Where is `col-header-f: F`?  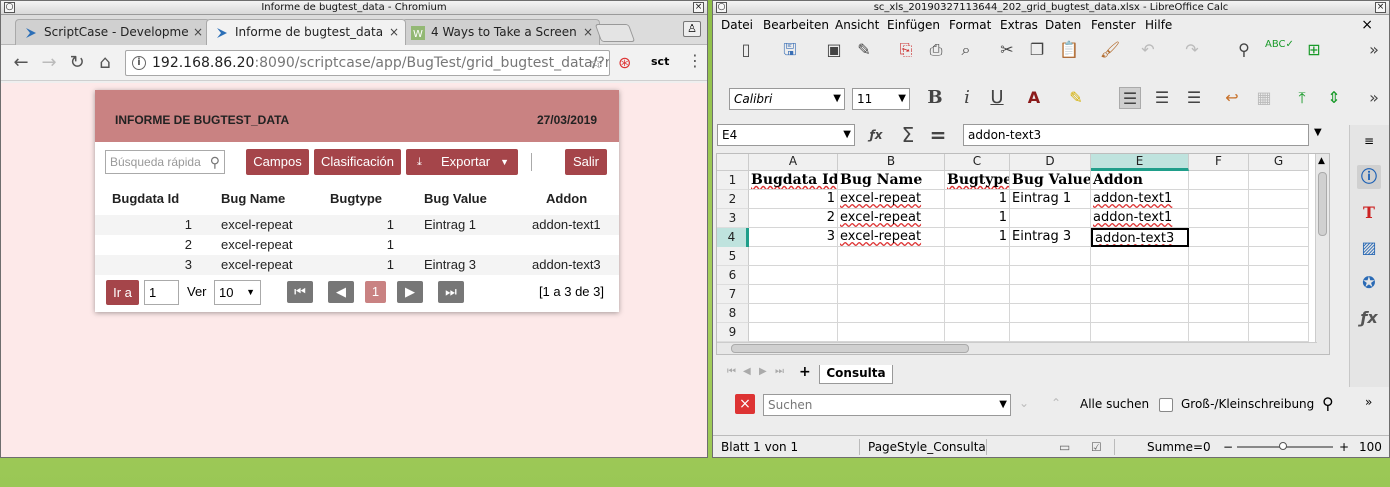
col-header-f: F is located at coordinates (1219, 162).